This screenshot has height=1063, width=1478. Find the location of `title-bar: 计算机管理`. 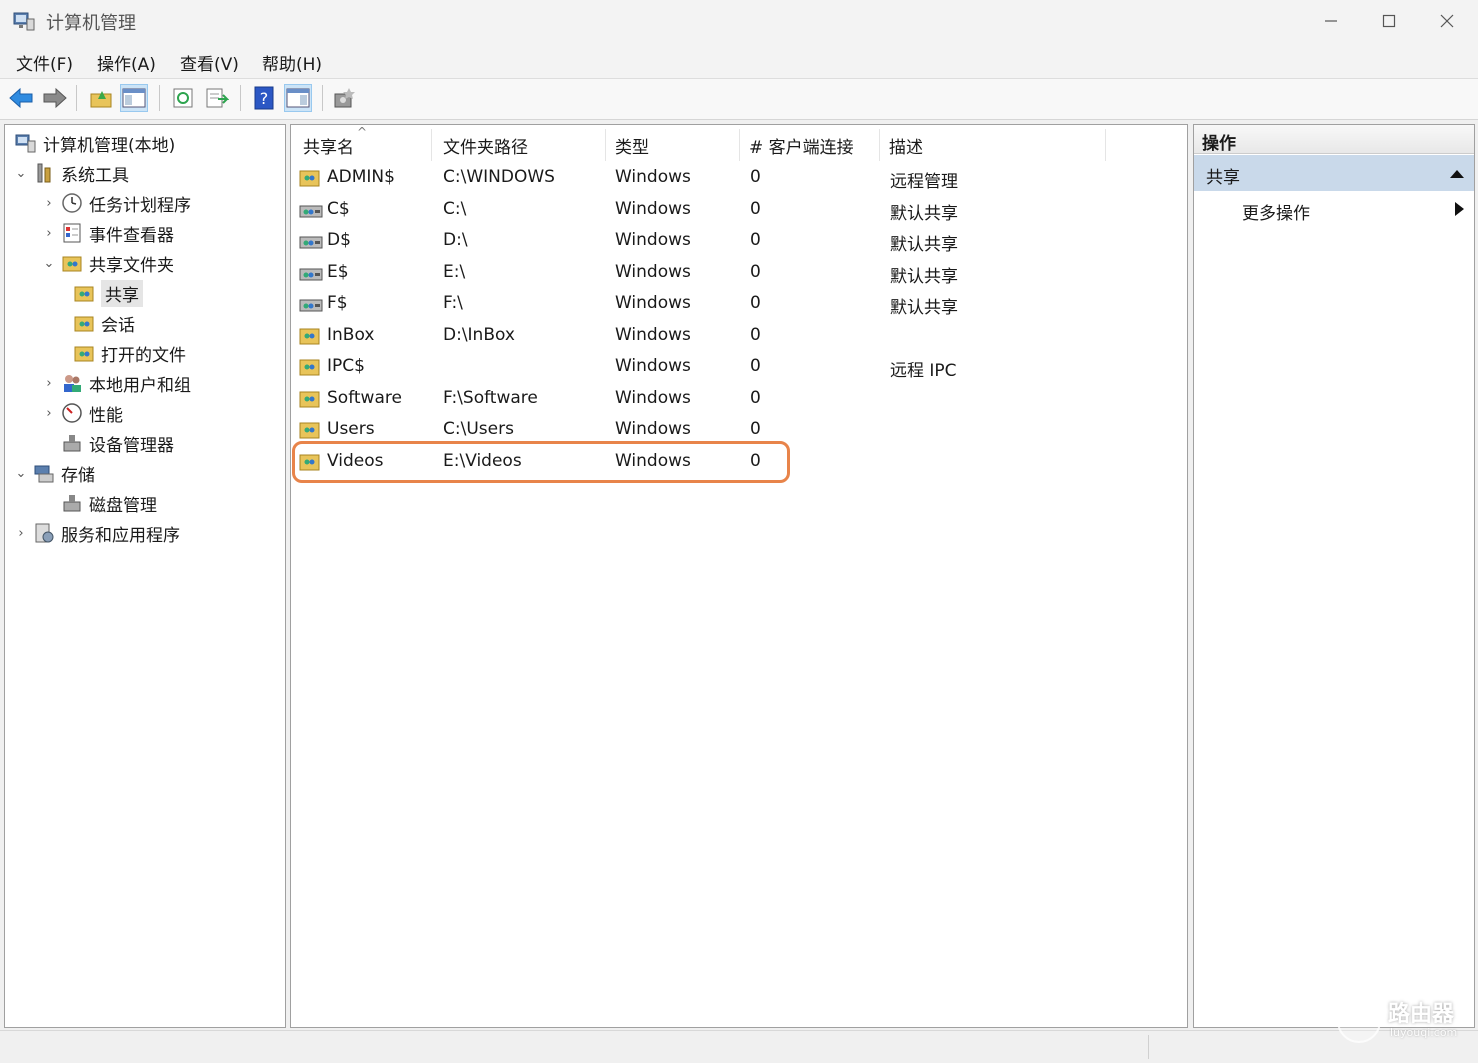

title-bar: 计算机管理 is located at coordinates (739, 21).